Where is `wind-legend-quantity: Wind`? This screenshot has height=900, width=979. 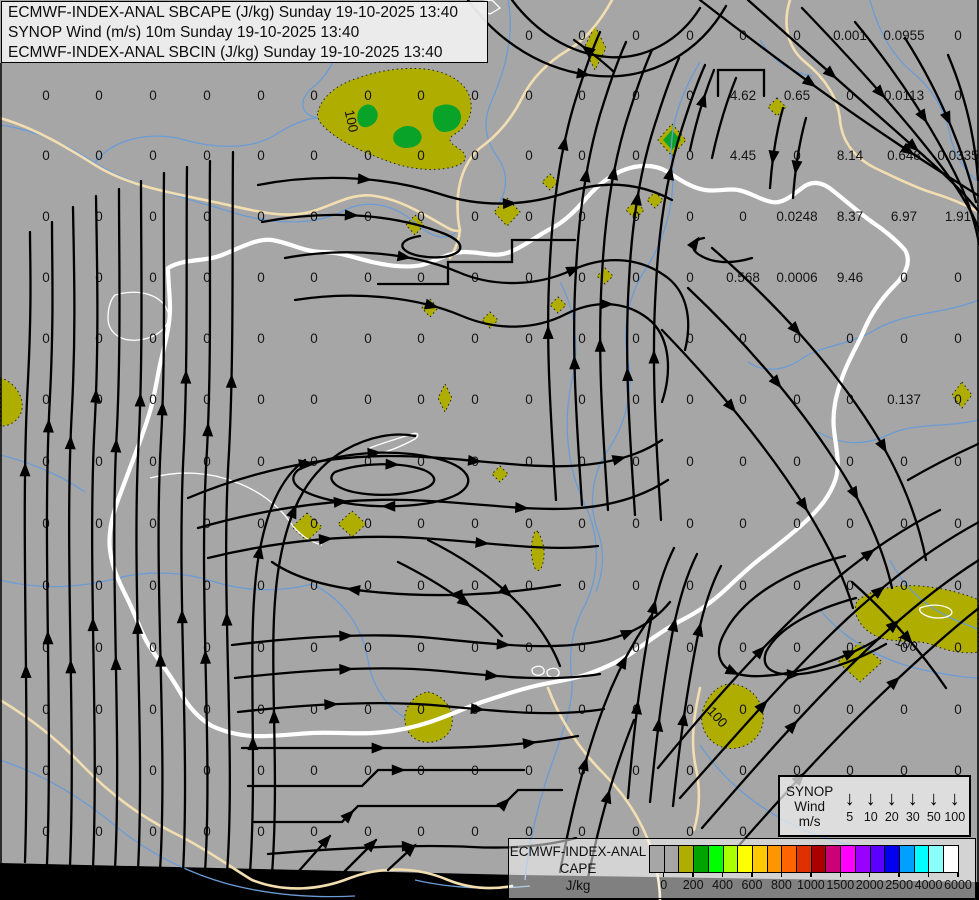 wind-legend-quantity: Wind is located at coordinates (810, 806).